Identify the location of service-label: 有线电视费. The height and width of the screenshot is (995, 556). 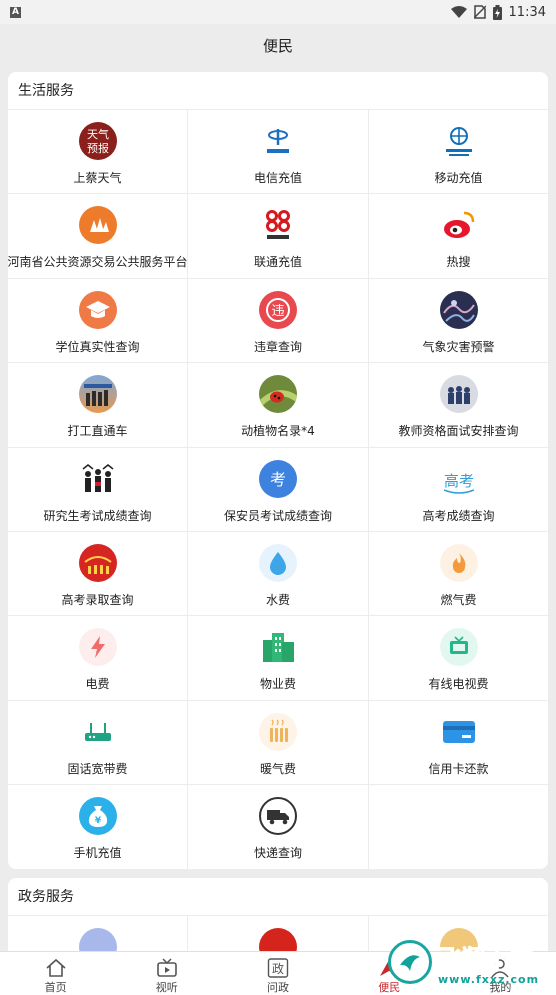
(458, 684).